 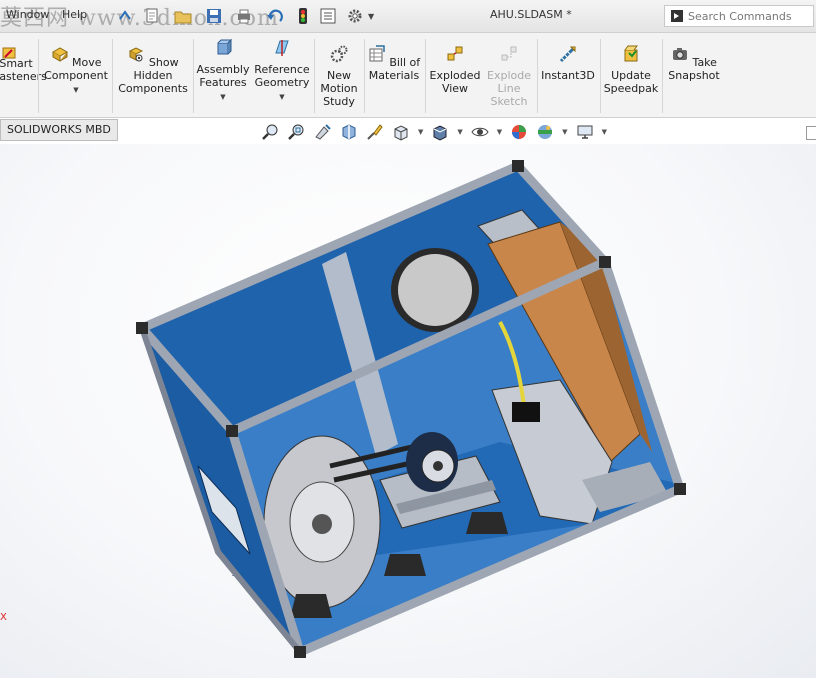 What do you see at coordinates (509, 53) in the screenshot?
I see `explode-line-sketch-icon` at bounding box center [509, 53].